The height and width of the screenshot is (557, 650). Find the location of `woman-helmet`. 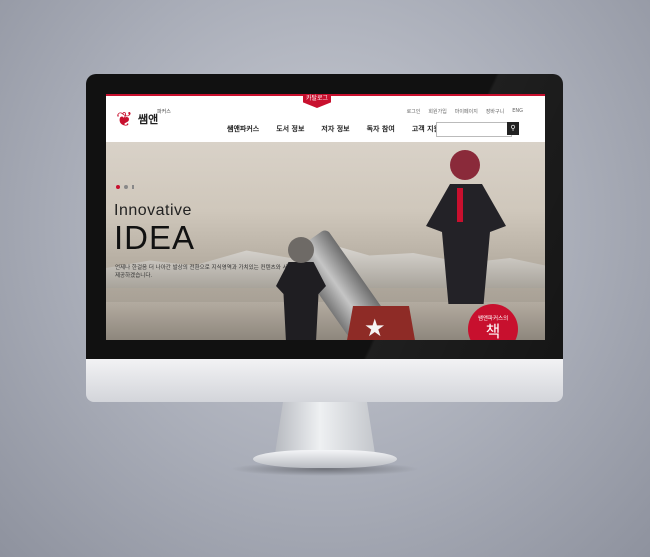

woman-helmet is located at coordinates (465, 165).